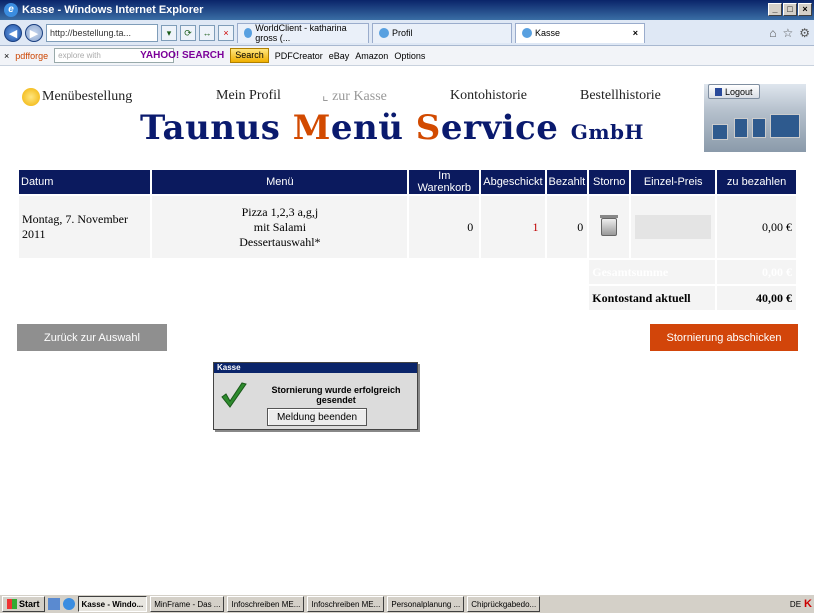  I want to click on window-controls: _ □ ×, so click(790, 9).